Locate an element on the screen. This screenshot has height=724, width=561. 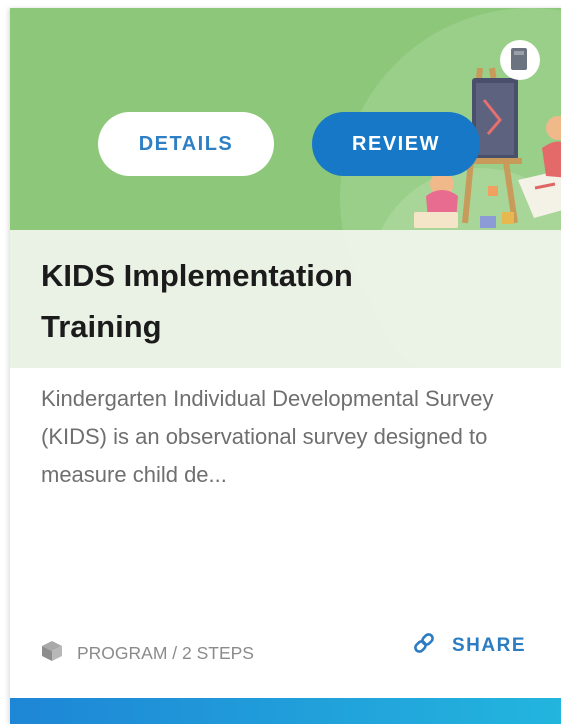
program-meta: PROGRAM / 2 STEPS is located at coordinates (147, 653).